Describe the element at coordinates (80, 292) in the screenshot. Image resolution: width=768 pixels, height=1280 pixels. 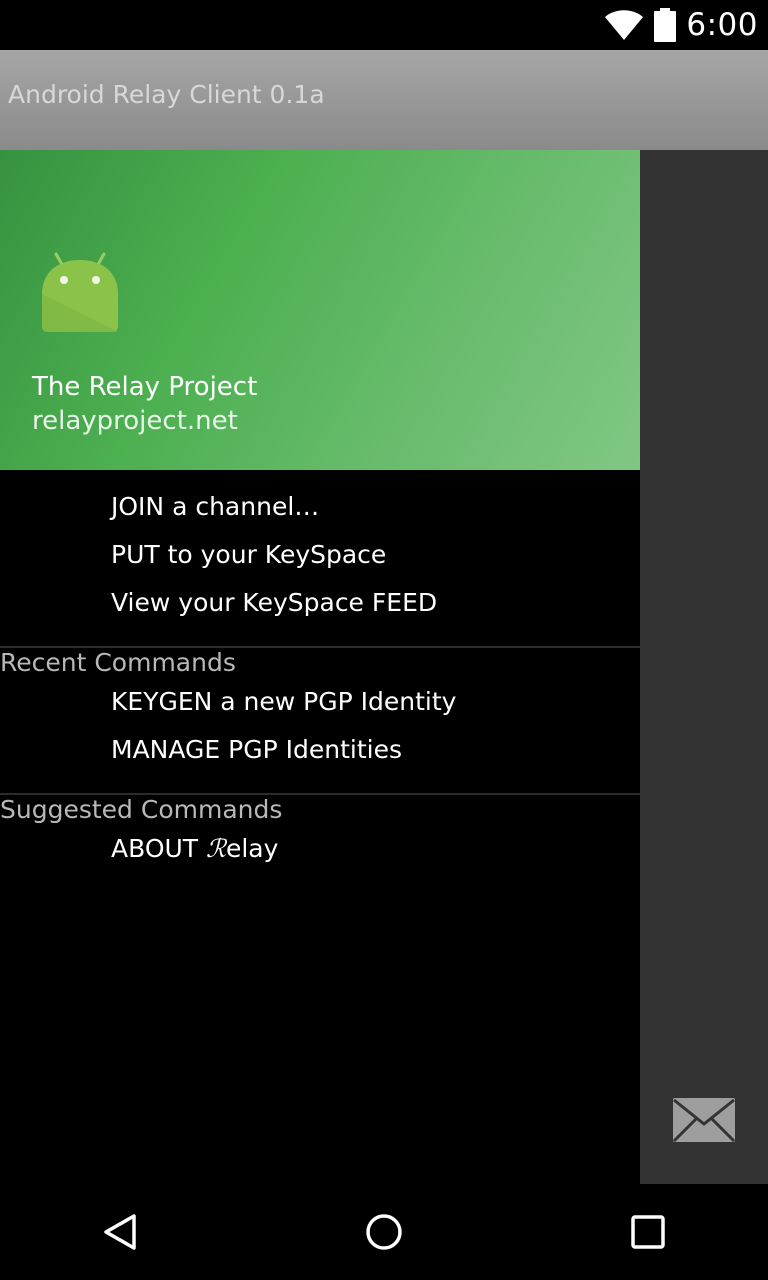
I see `android-icon` at that location.